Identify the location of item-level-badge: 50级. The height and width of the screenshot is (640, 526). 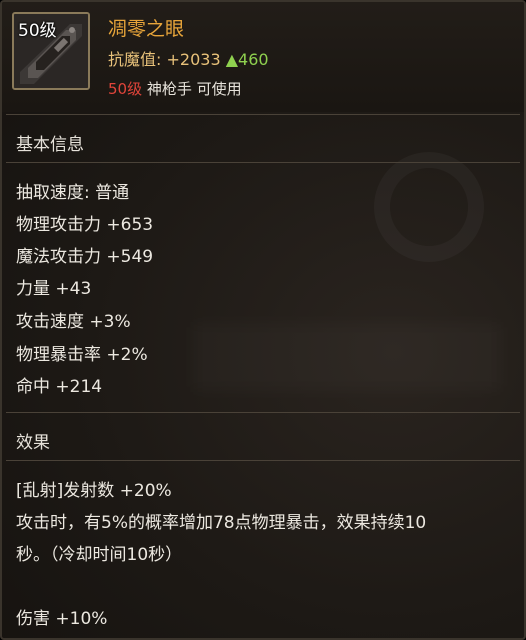
(37, 31).